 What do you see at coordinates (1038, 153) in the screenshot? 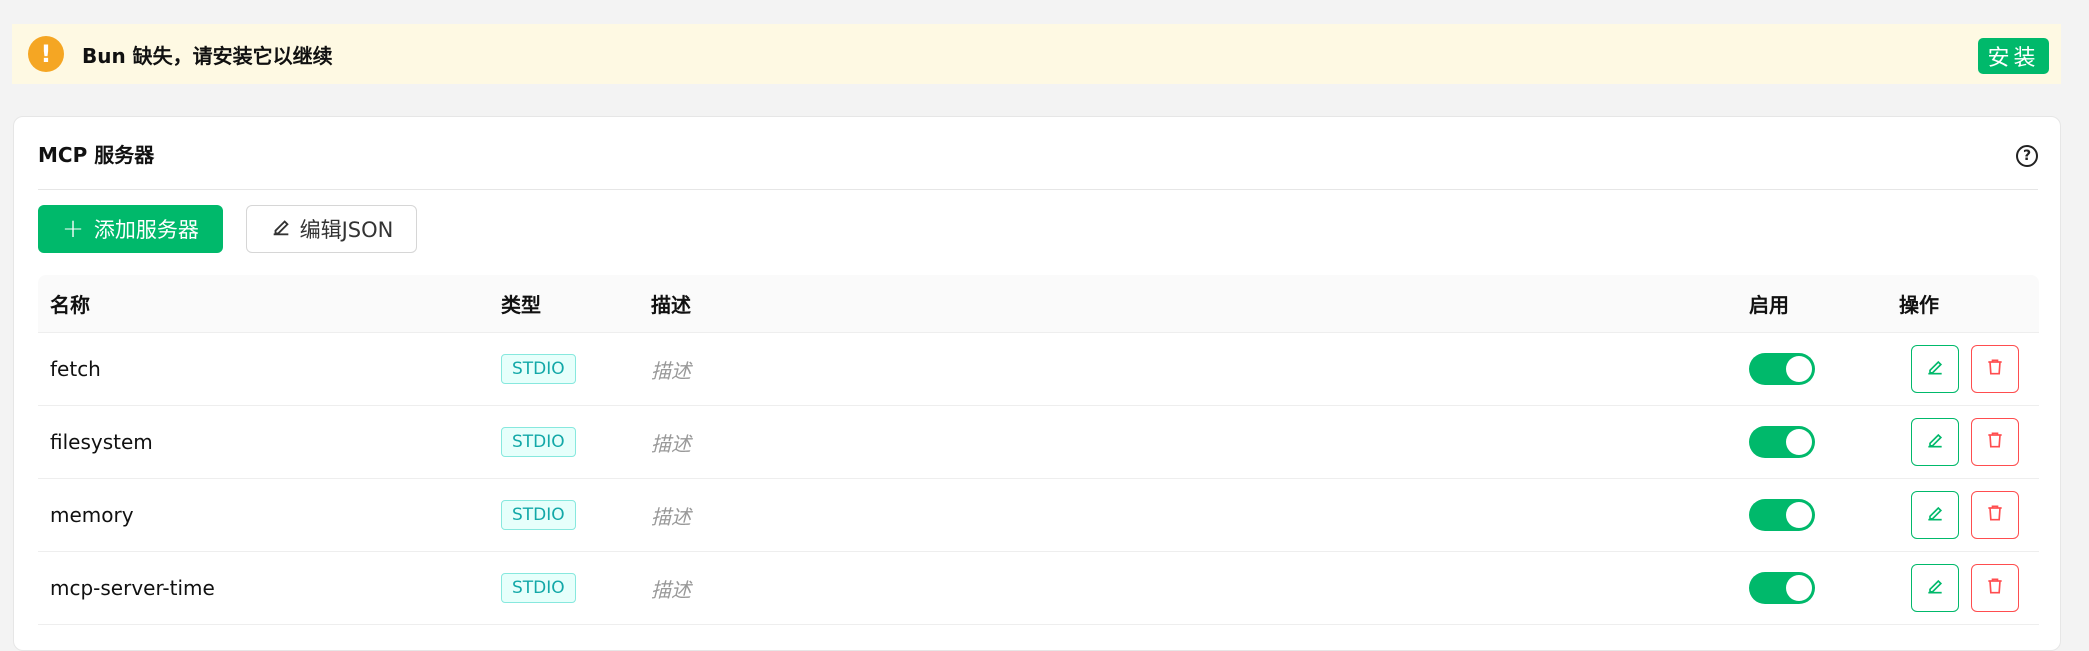
I see `card-header: MCP 服务器 ?` at bounding box center [1038, 153].